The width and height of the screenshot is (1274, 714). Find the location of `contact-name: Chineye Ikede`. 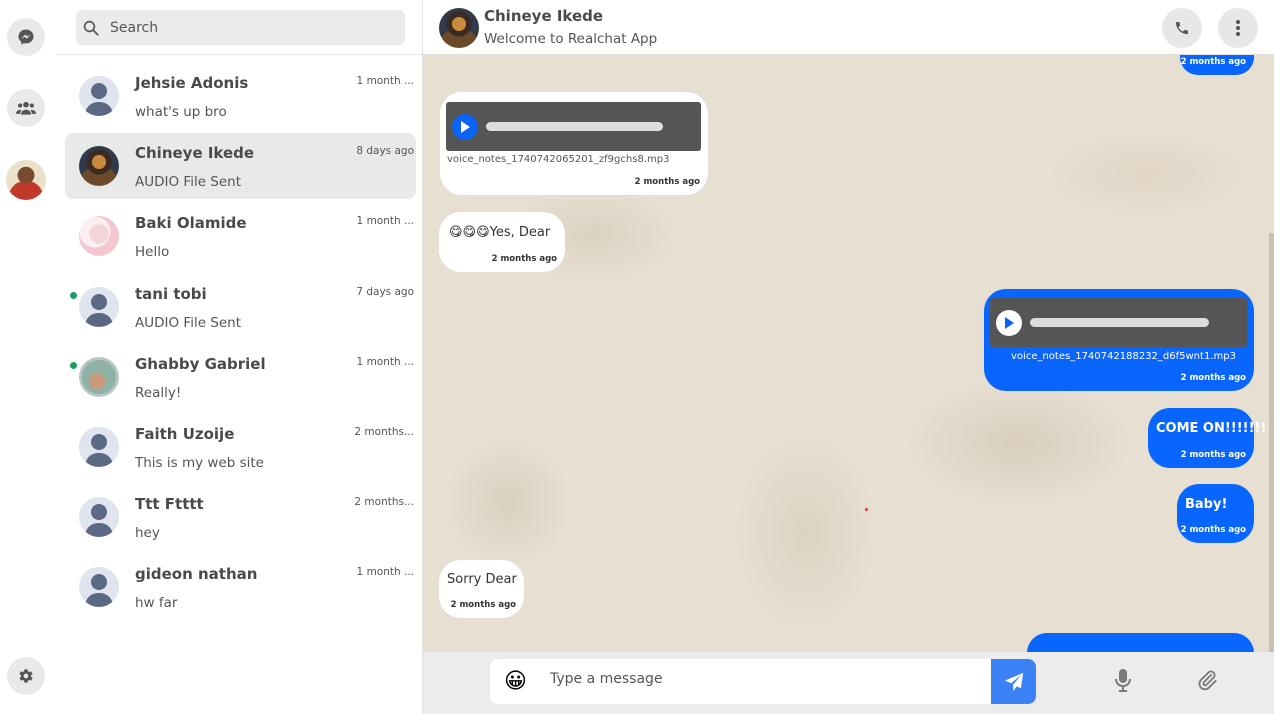

contact-name: Chineye Ikede is located at coordinates (195, 153).